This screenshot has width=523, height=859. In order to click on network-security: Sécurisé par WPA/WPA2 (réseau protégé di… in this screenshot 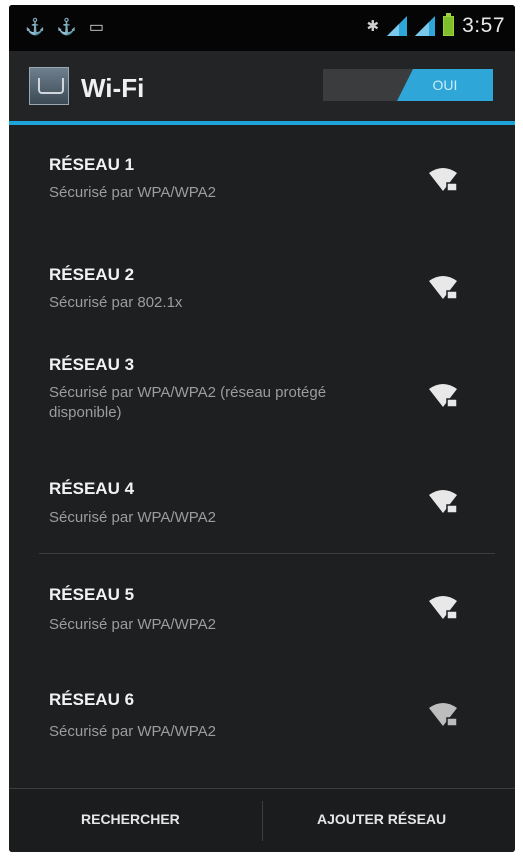, I will do `click(188, 402)`.